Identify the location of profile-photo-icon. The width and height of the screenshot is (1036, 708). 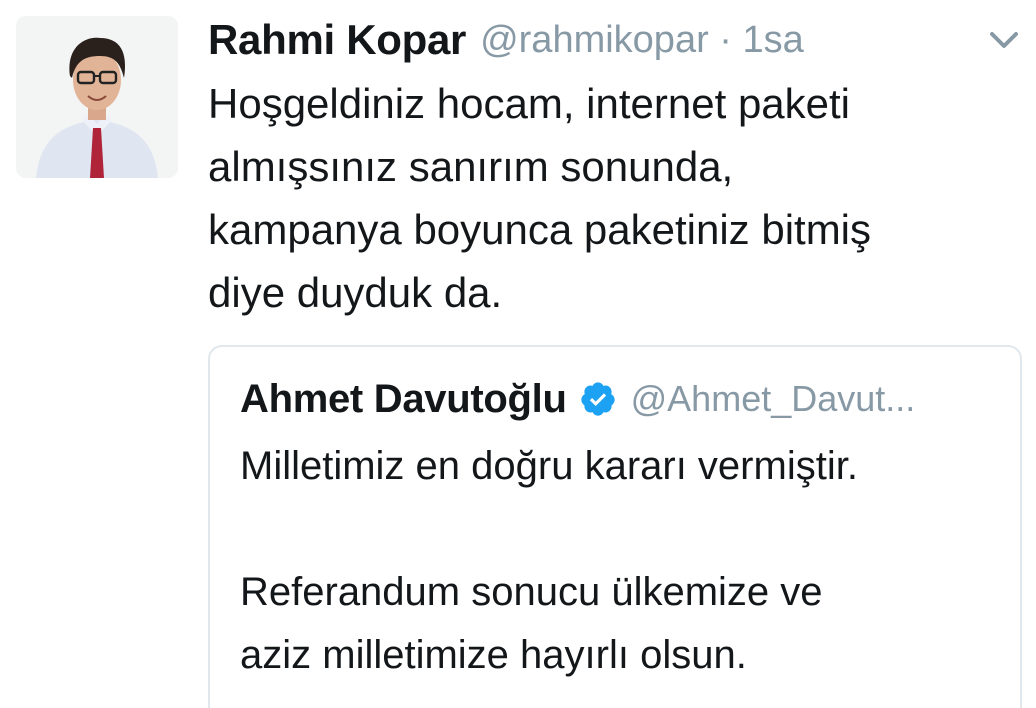
(97, 97).